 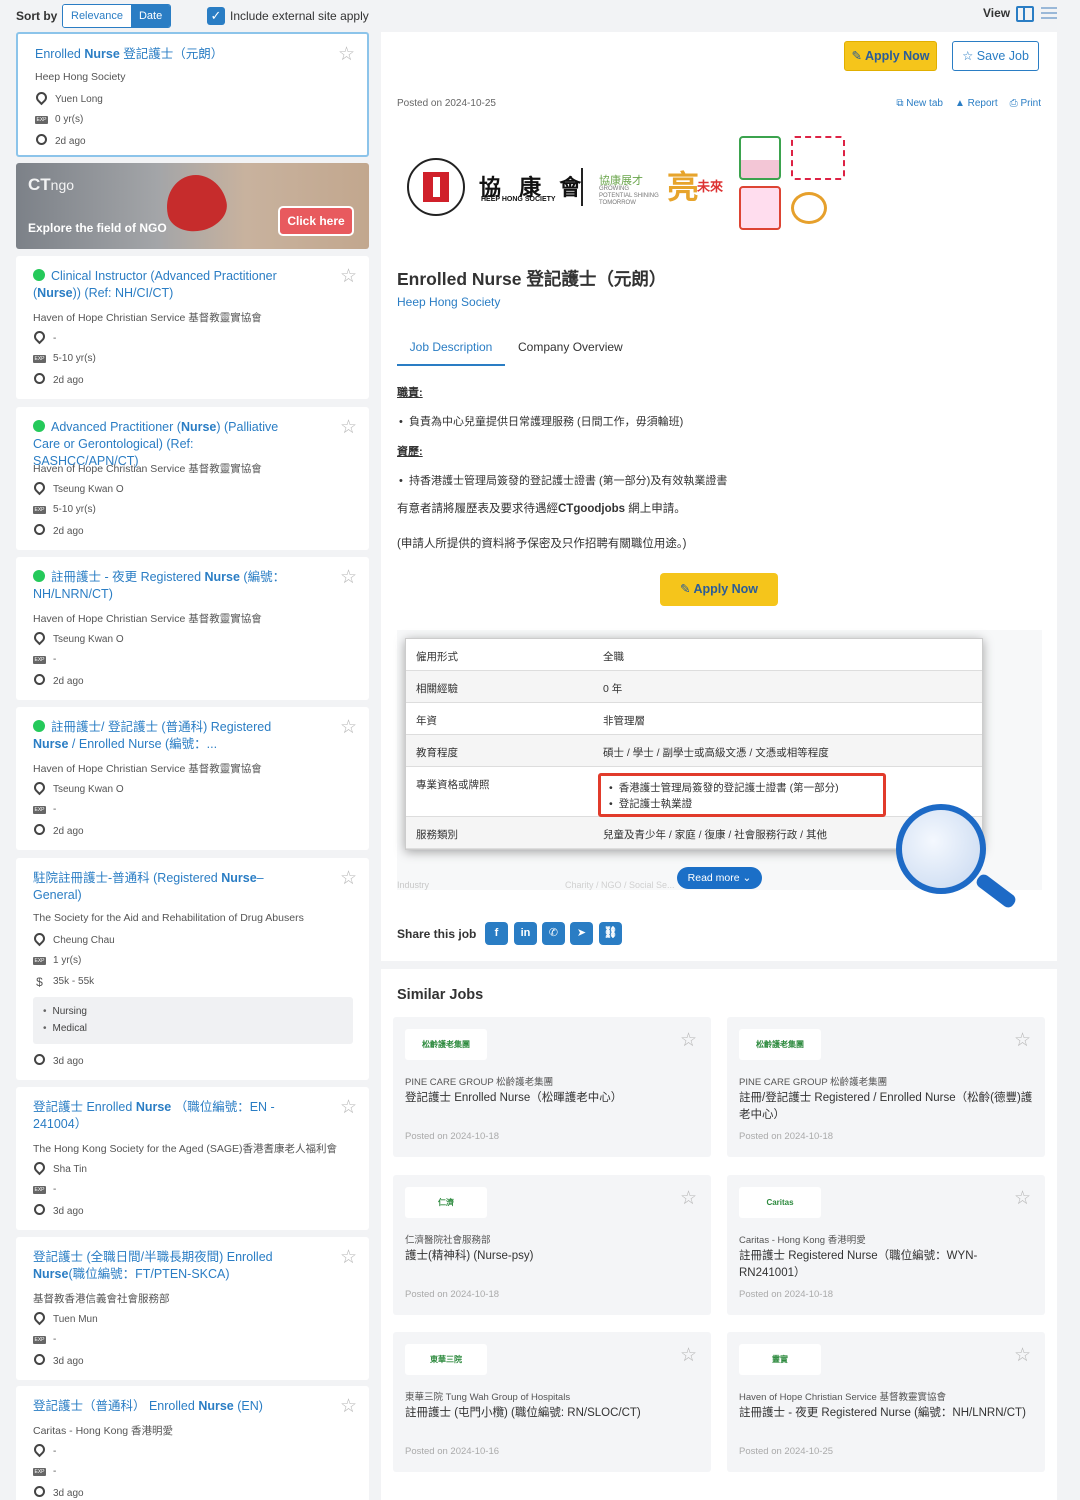 I want to click on print-link: ⎙ Print, so click(x=1025, y=103).